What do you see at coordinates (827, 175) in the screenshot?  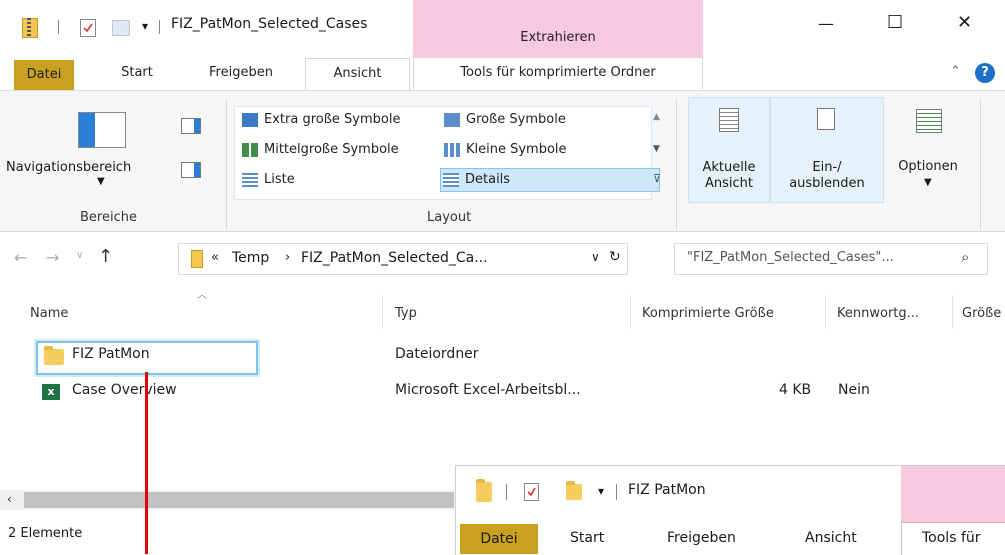 I see `show-hide-label: Ein-/ ausblenden` at bounding box center [827, 175].